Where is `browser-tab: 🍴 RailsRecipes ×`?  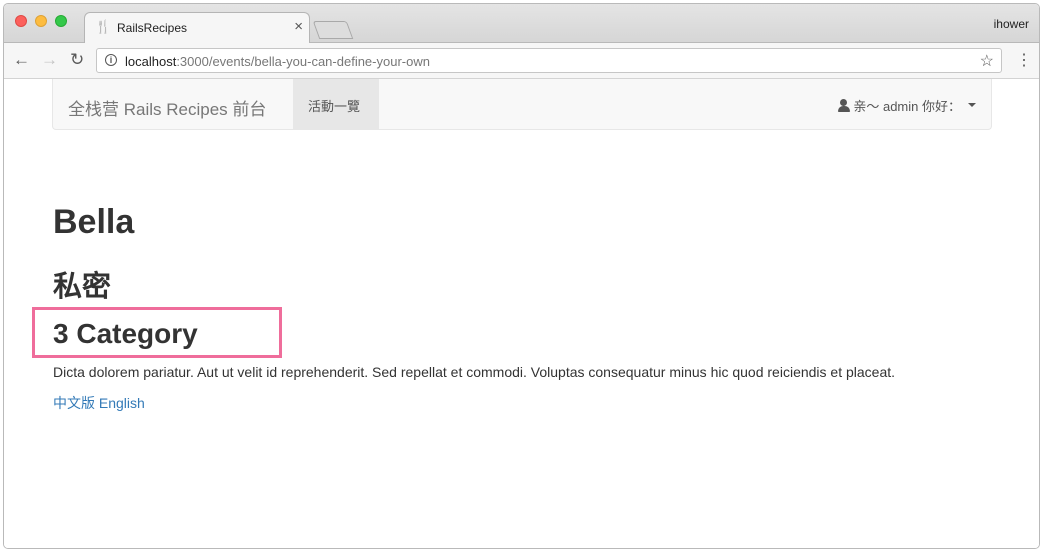 browser-tab: 🍴 RailsRecipes × is located at coordinates (197, 27).